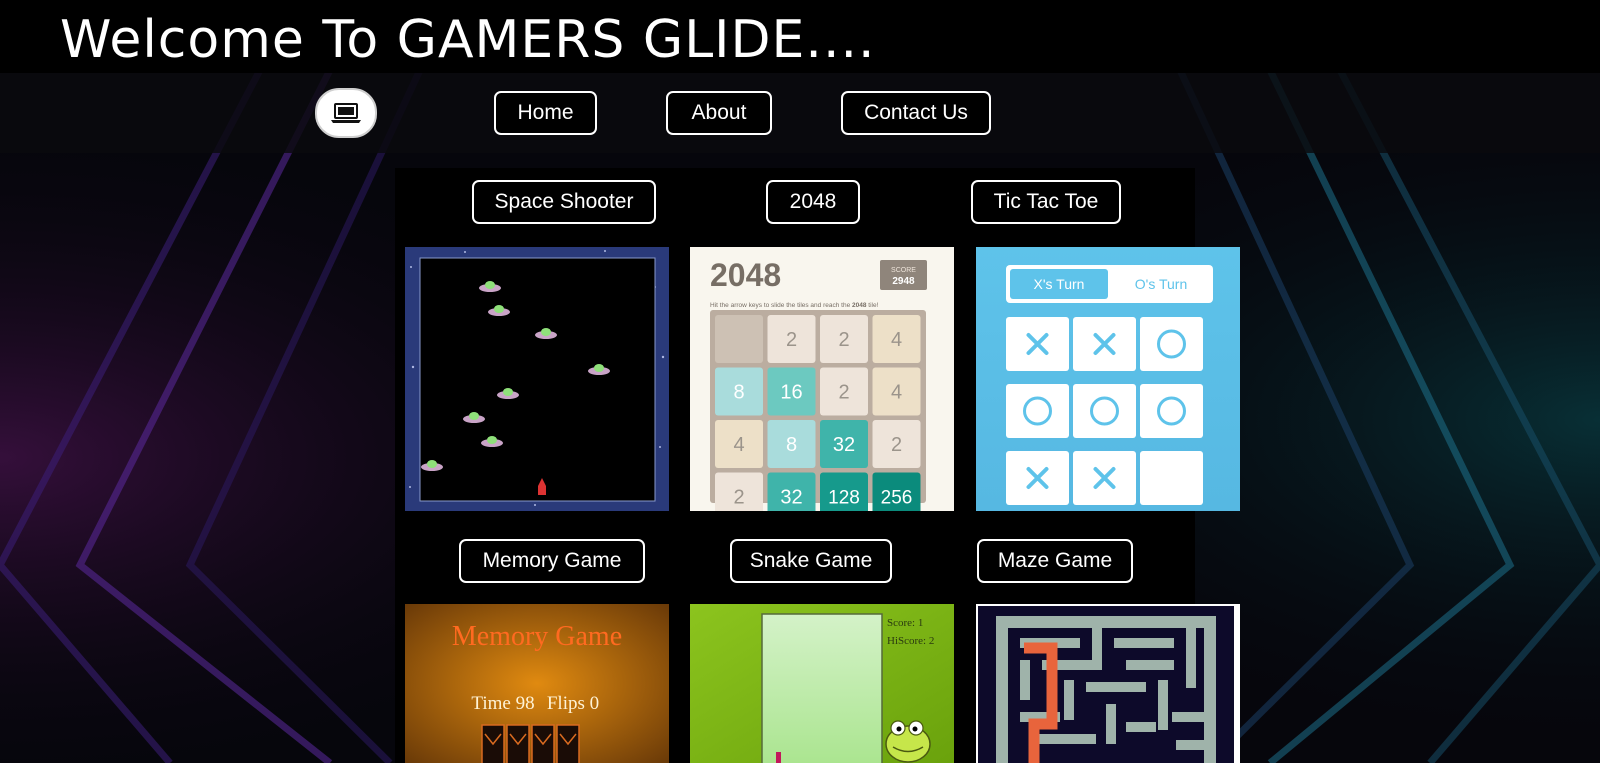 This screenshot has width=1600, height=763. I want to click on memory-game-button: Memory Game, so click(552, 561).